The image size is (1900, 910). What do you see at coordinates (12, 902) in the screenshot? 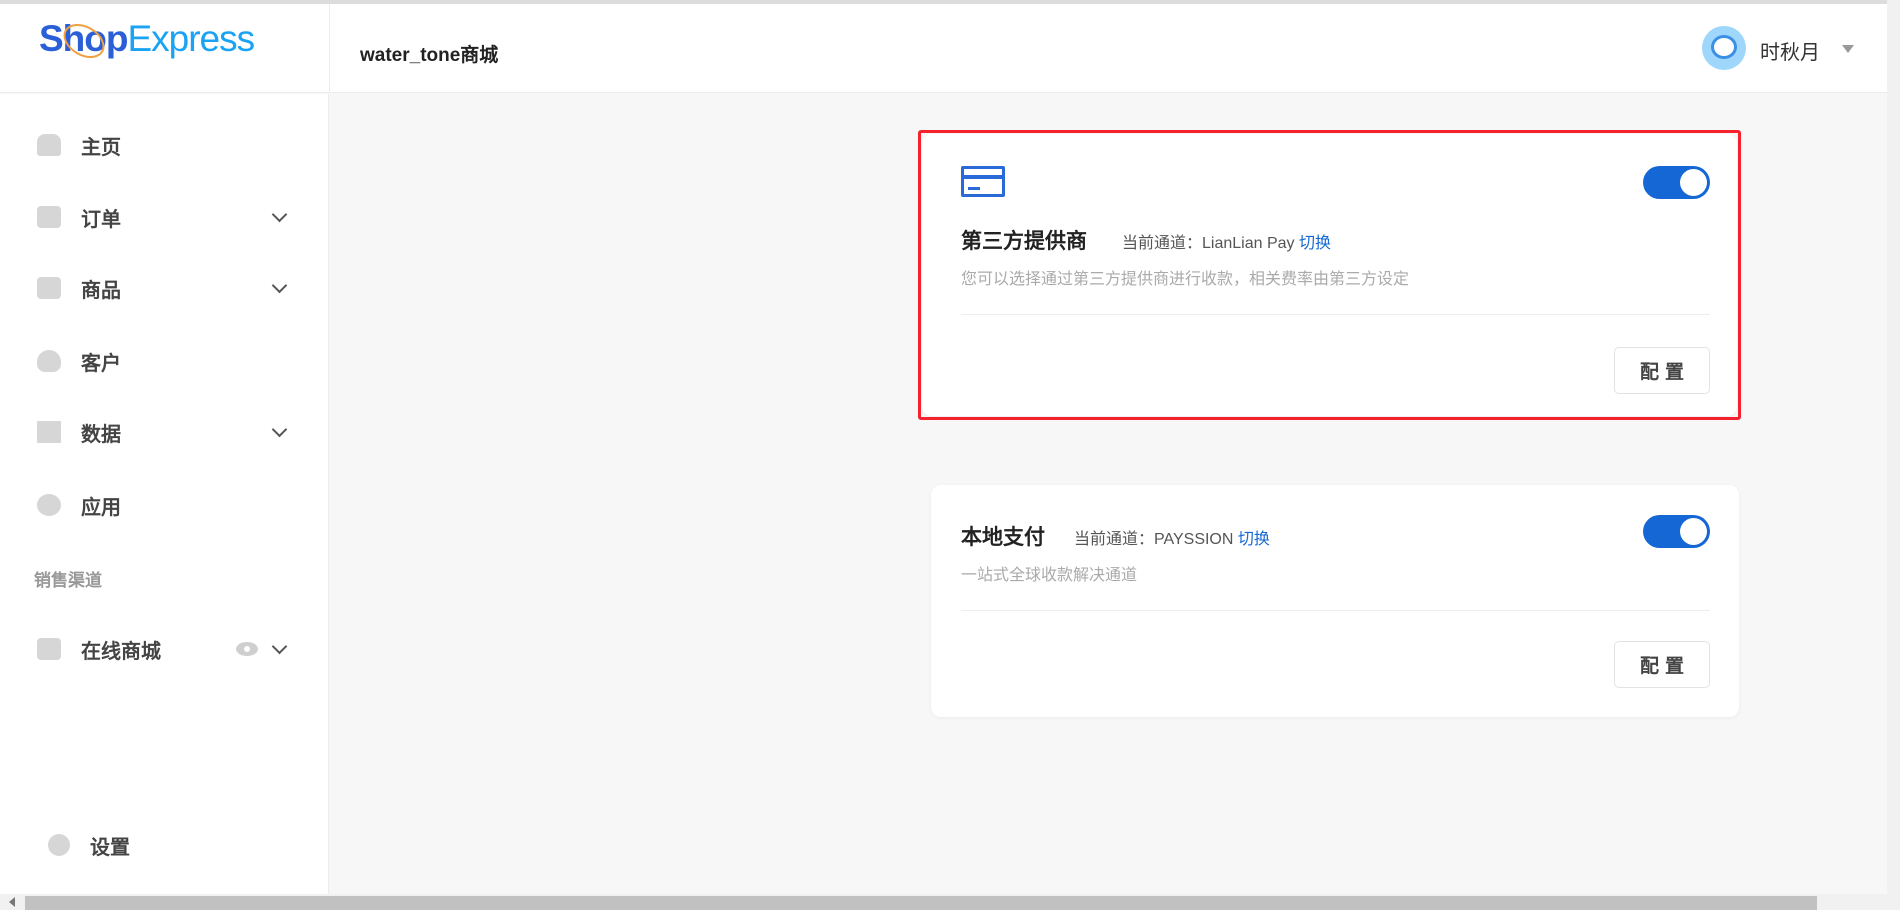
I see `scroll-left-arrow-icon` at bounding box center [12, 902].